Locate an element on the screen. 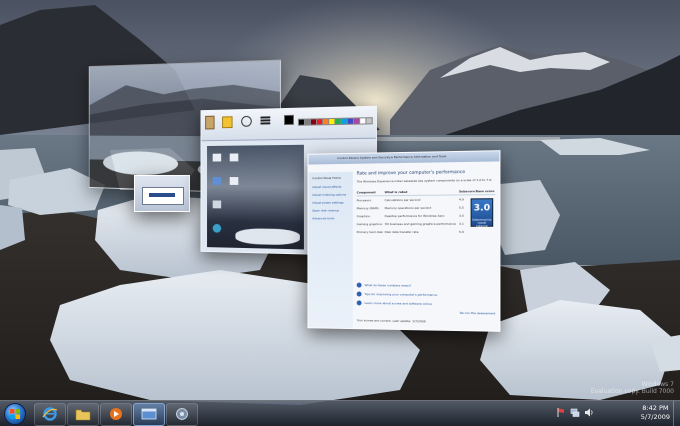 This screenshot has height=426, width=680. folder-icon is located at coordinates (83, 415).